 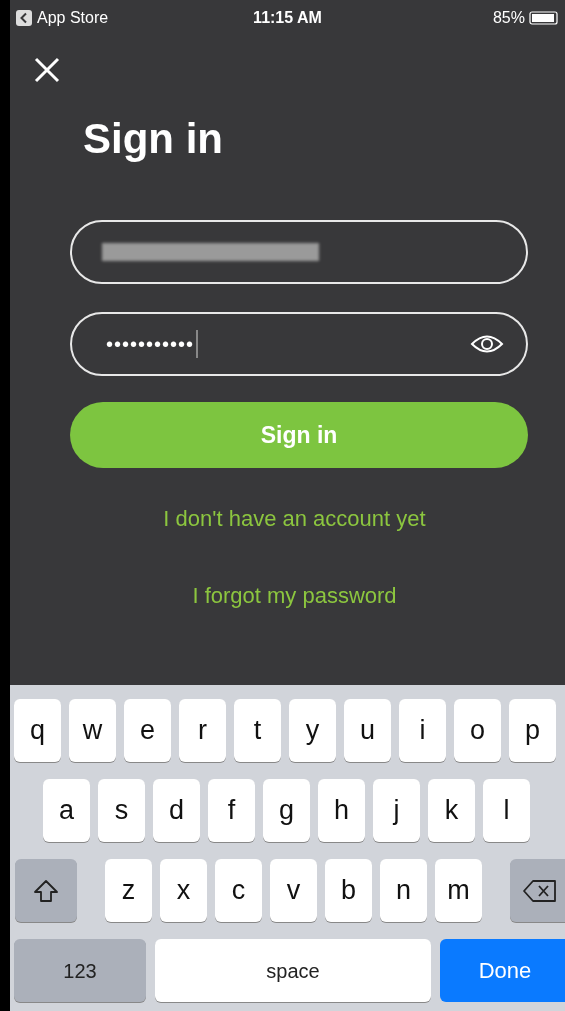 I want to click on keyboard-key: w, so click(x=92, y=730).